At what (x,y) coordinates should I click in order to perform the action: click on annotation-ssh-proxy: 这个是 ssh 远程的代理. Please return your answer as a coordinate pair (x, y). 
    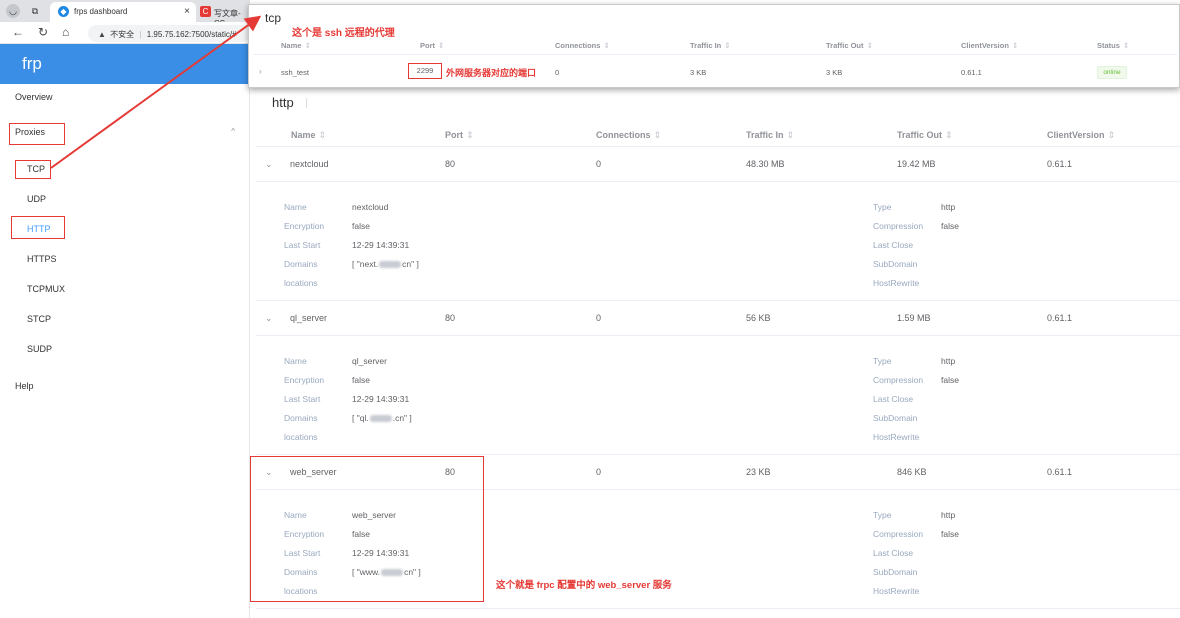
    Looking at the image, I should click on (343, 33).